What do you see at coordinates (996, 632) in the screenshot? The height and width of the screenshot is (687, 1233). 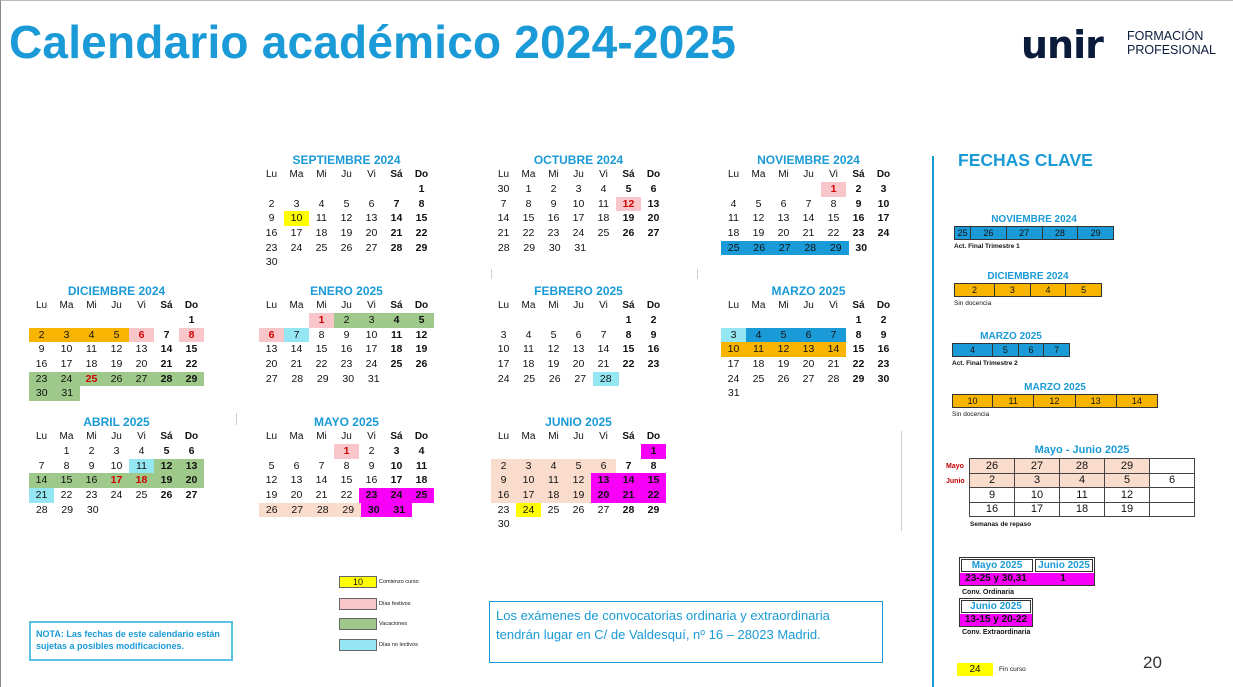 I see `extraordinaria-caption: Conv. Extraordinaria` at bounding box center [996, 632].